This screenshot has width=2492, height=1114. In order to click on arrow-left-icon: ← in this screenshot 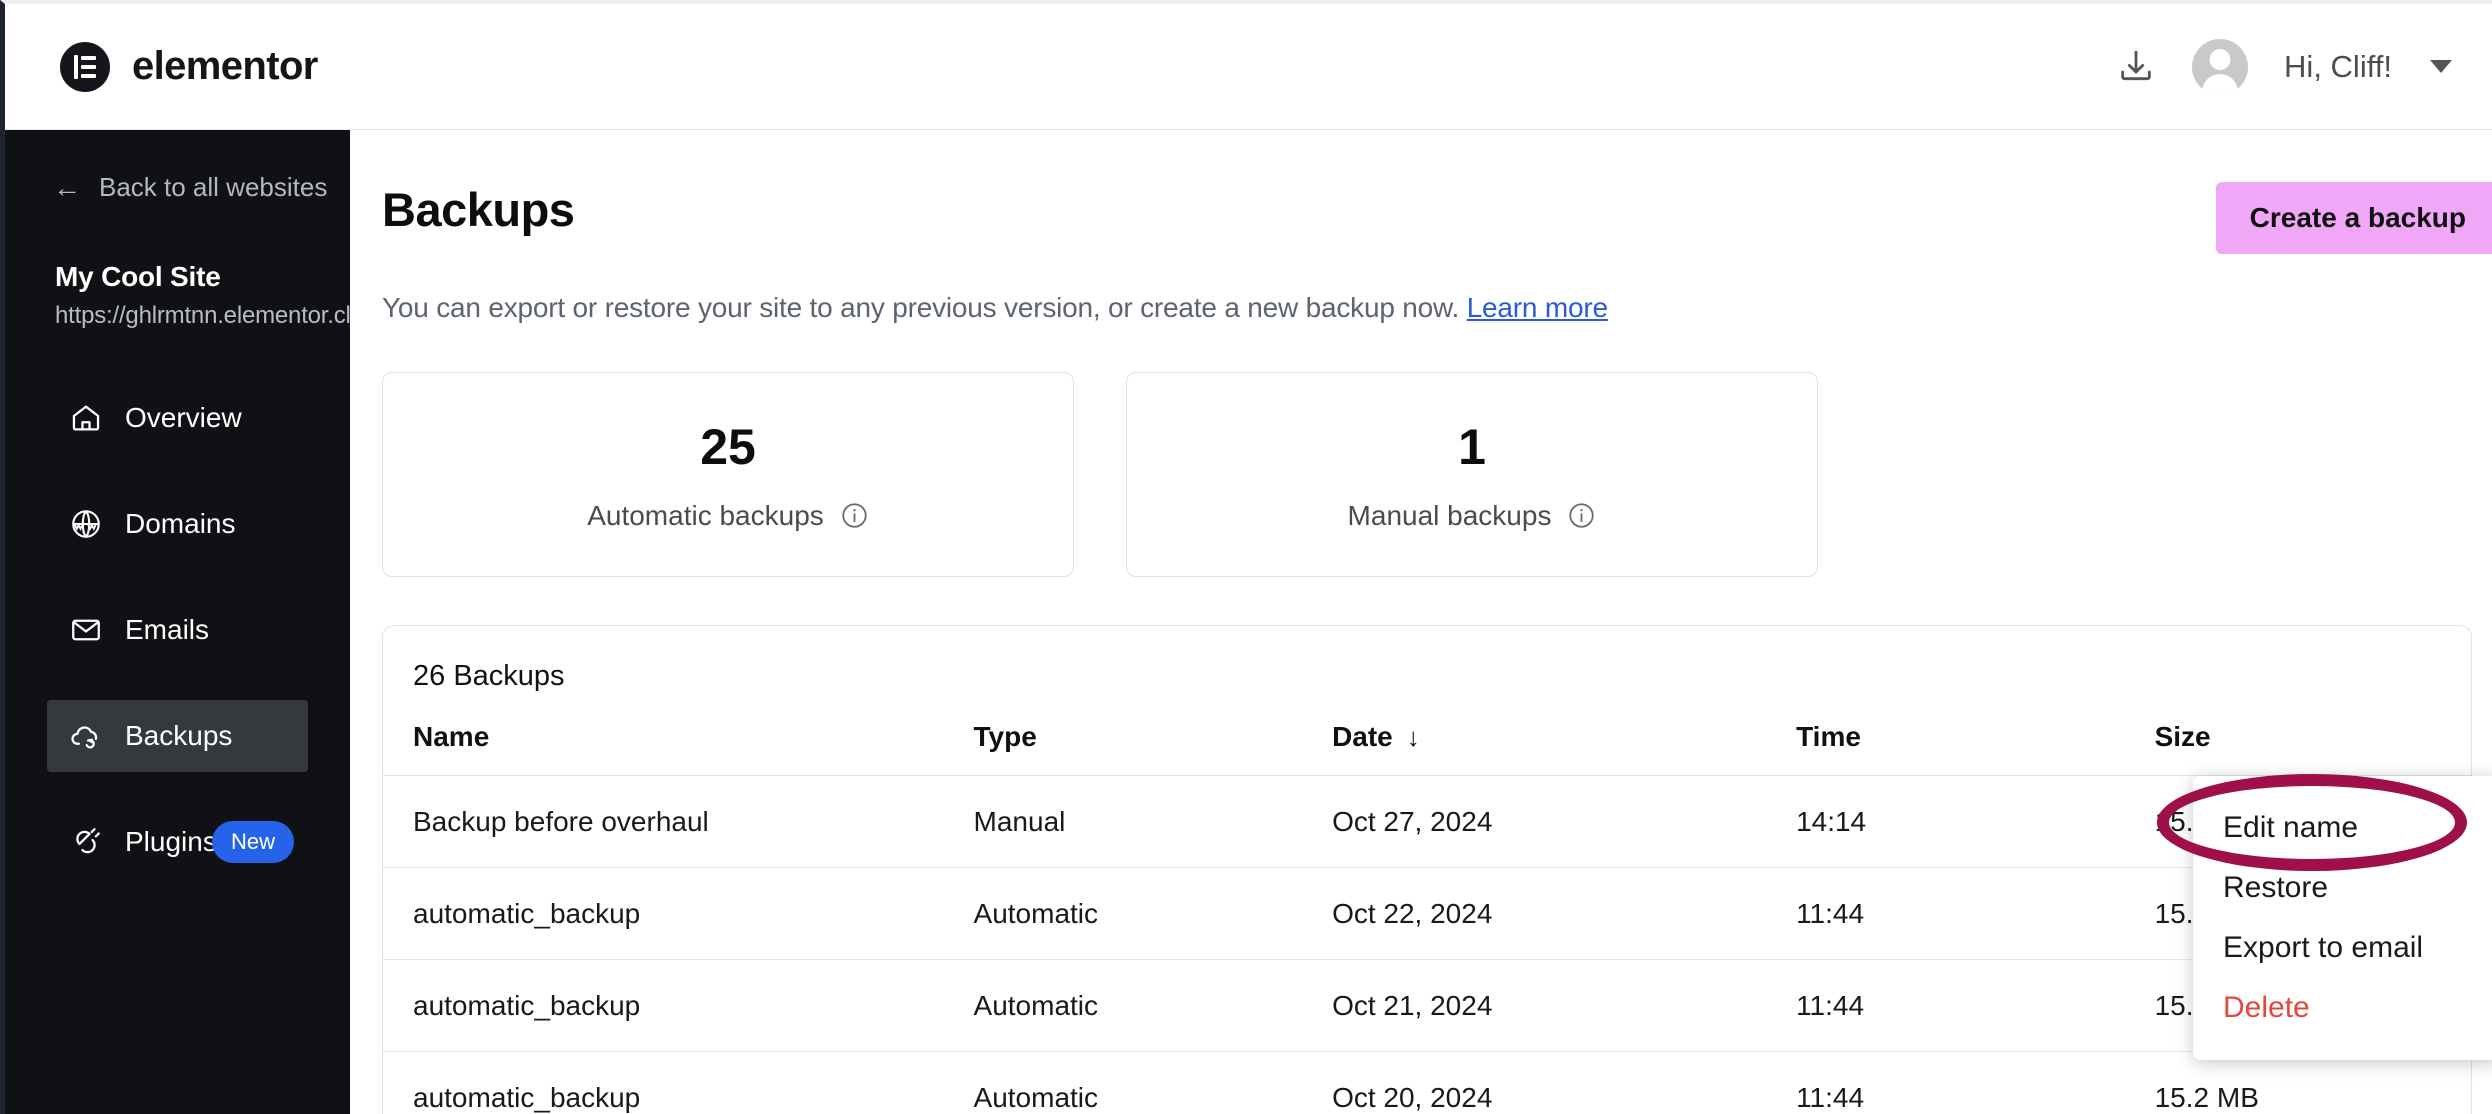, I will do `click(67, 187)`.